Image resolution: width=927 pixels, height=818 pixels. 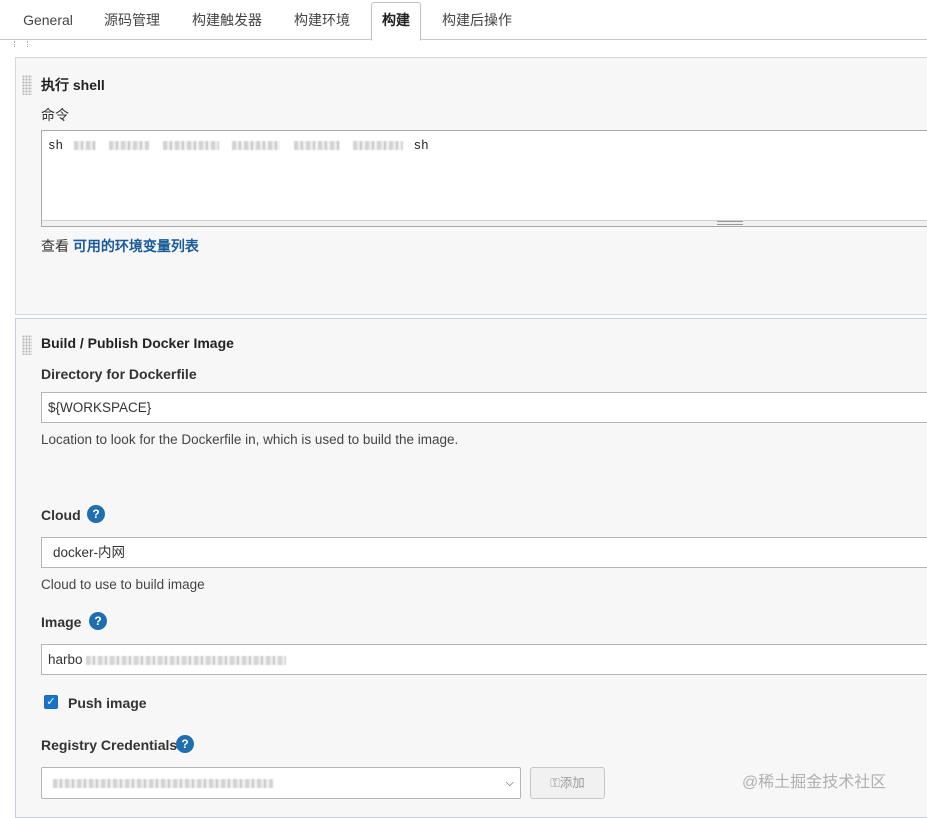 What do you see at coordinates (814, 782) in the screenshot?
I see `watermark: @稀土掘金技术社区` at bounding box center [814, 782].